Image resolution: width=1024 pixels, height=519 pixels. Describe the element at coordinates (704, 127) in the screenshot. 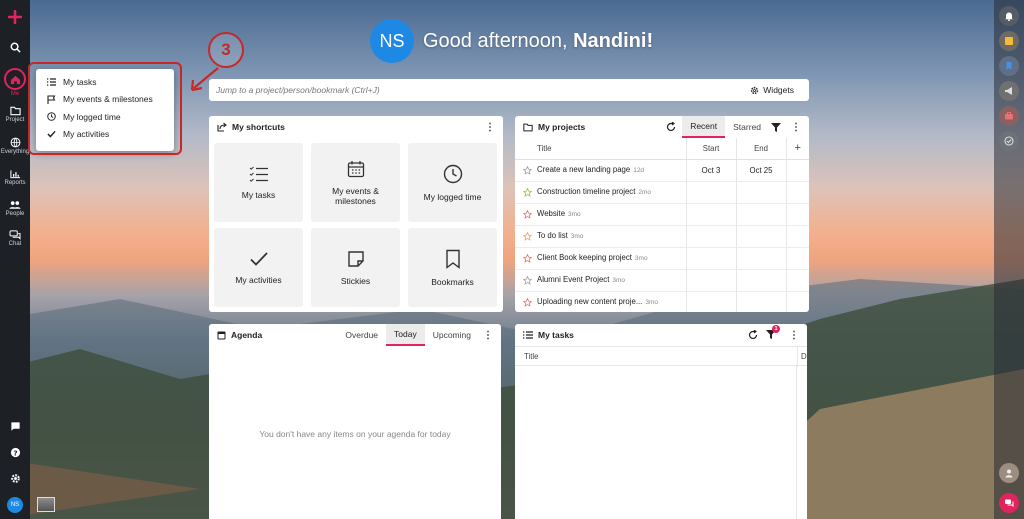

I see `tab-recent: Recent` at that location.